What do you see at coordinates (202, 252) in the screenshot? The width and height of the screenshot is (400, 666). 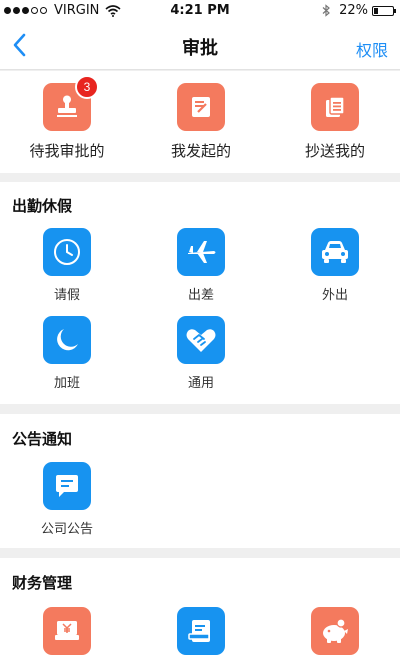 I see `airplane-icon` at bounding box center [202, 252].